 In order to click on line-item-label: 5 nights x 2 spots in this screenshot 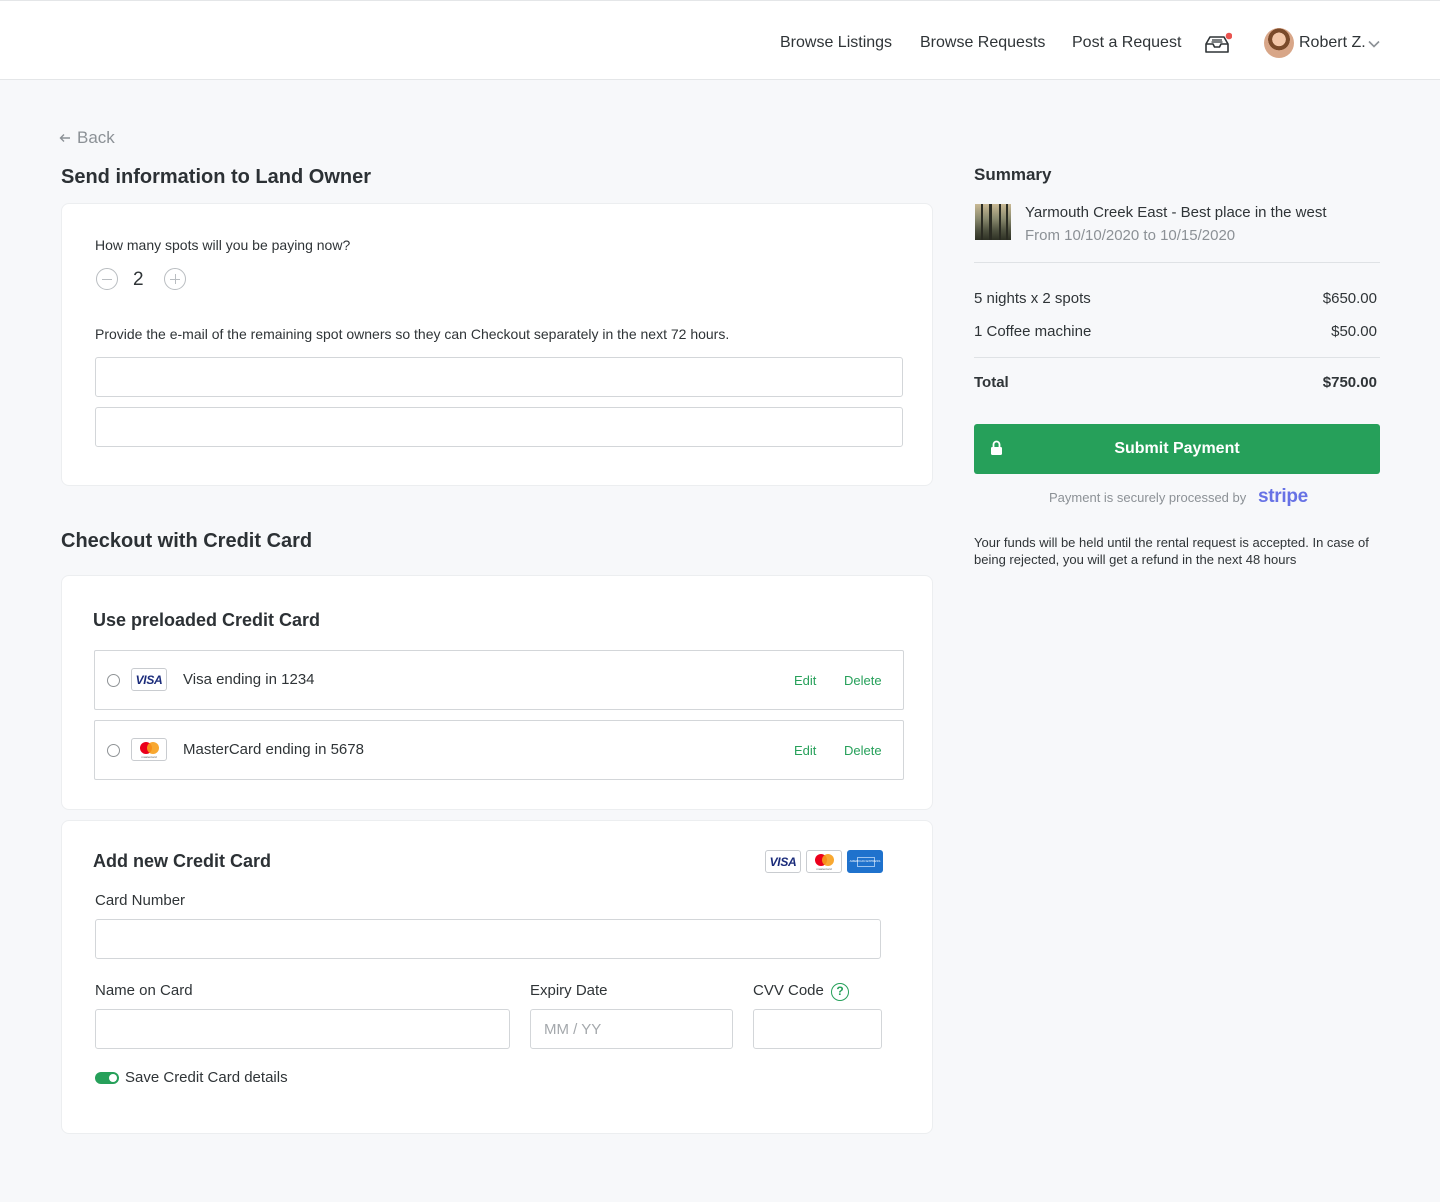, I will do `click(1032, 298)`.